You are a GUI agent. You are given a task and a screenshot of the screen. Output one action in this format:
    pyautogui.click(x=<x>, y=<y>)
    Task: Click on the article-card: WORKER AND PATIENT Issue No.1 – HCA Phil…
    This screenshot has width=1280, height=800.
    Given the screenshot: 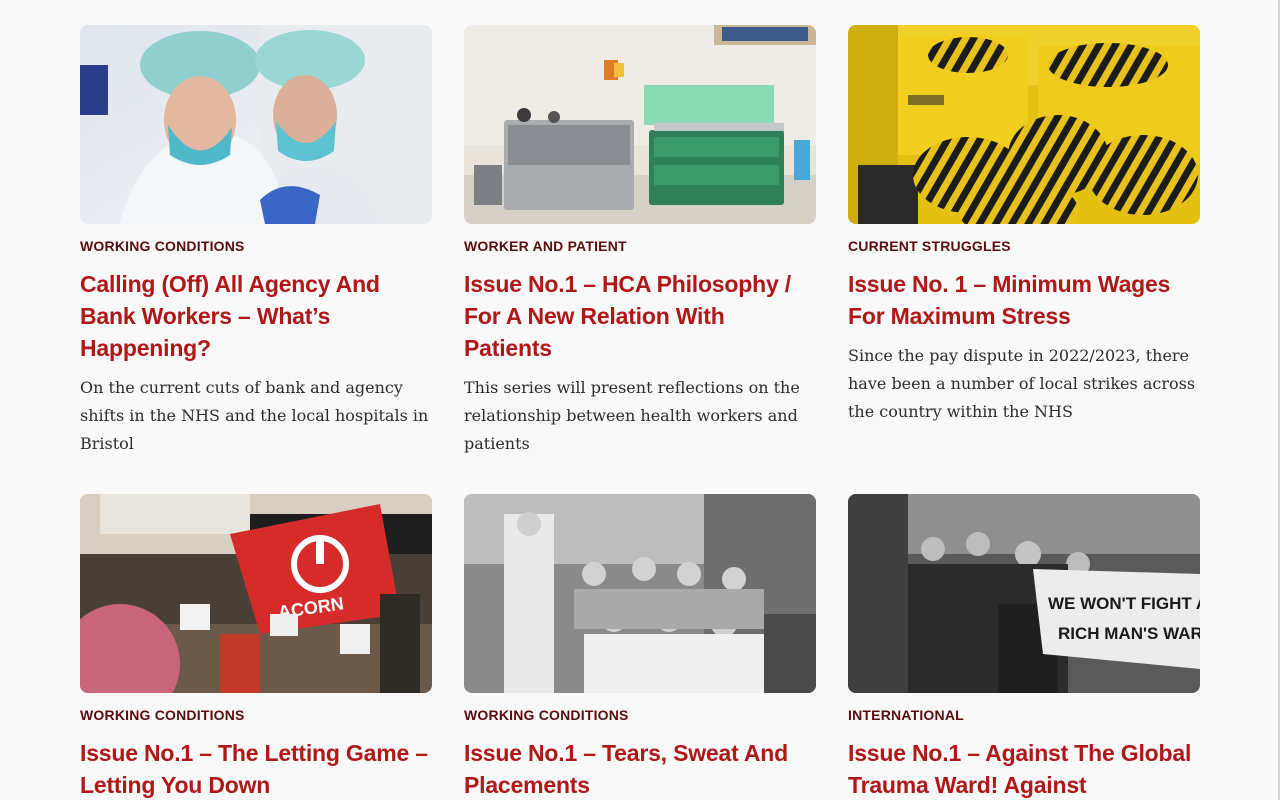 What is the action you would take?
    pyautogui.click(x=640, y=241)
    